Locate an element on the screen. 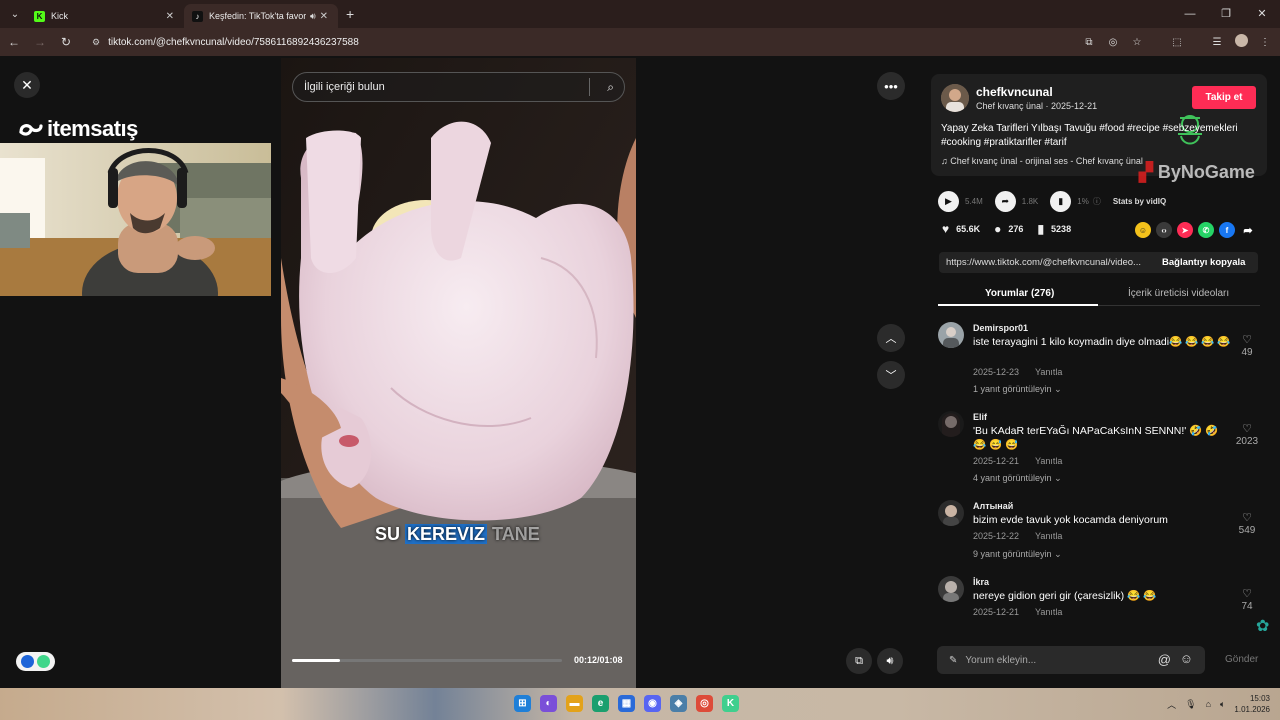 The height and width of the screenshot is (720, 1280). commenter-name: Elif is located at coordinates (980, 417).